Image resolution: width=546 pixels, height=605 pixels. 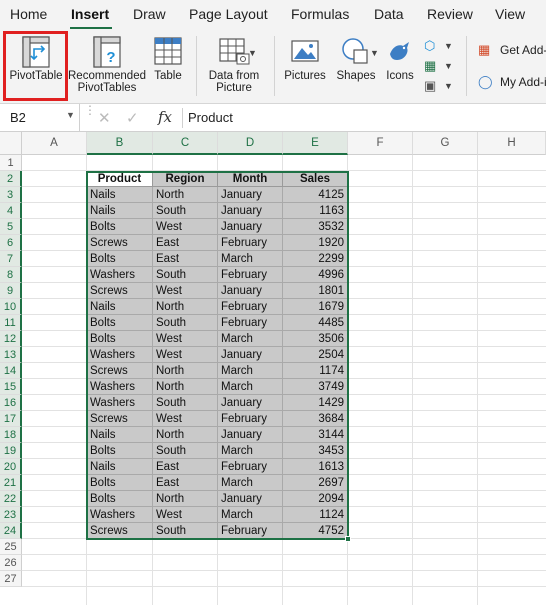 I want to click on tab-page-layout: Page Layout, so click(x=228, y=14).